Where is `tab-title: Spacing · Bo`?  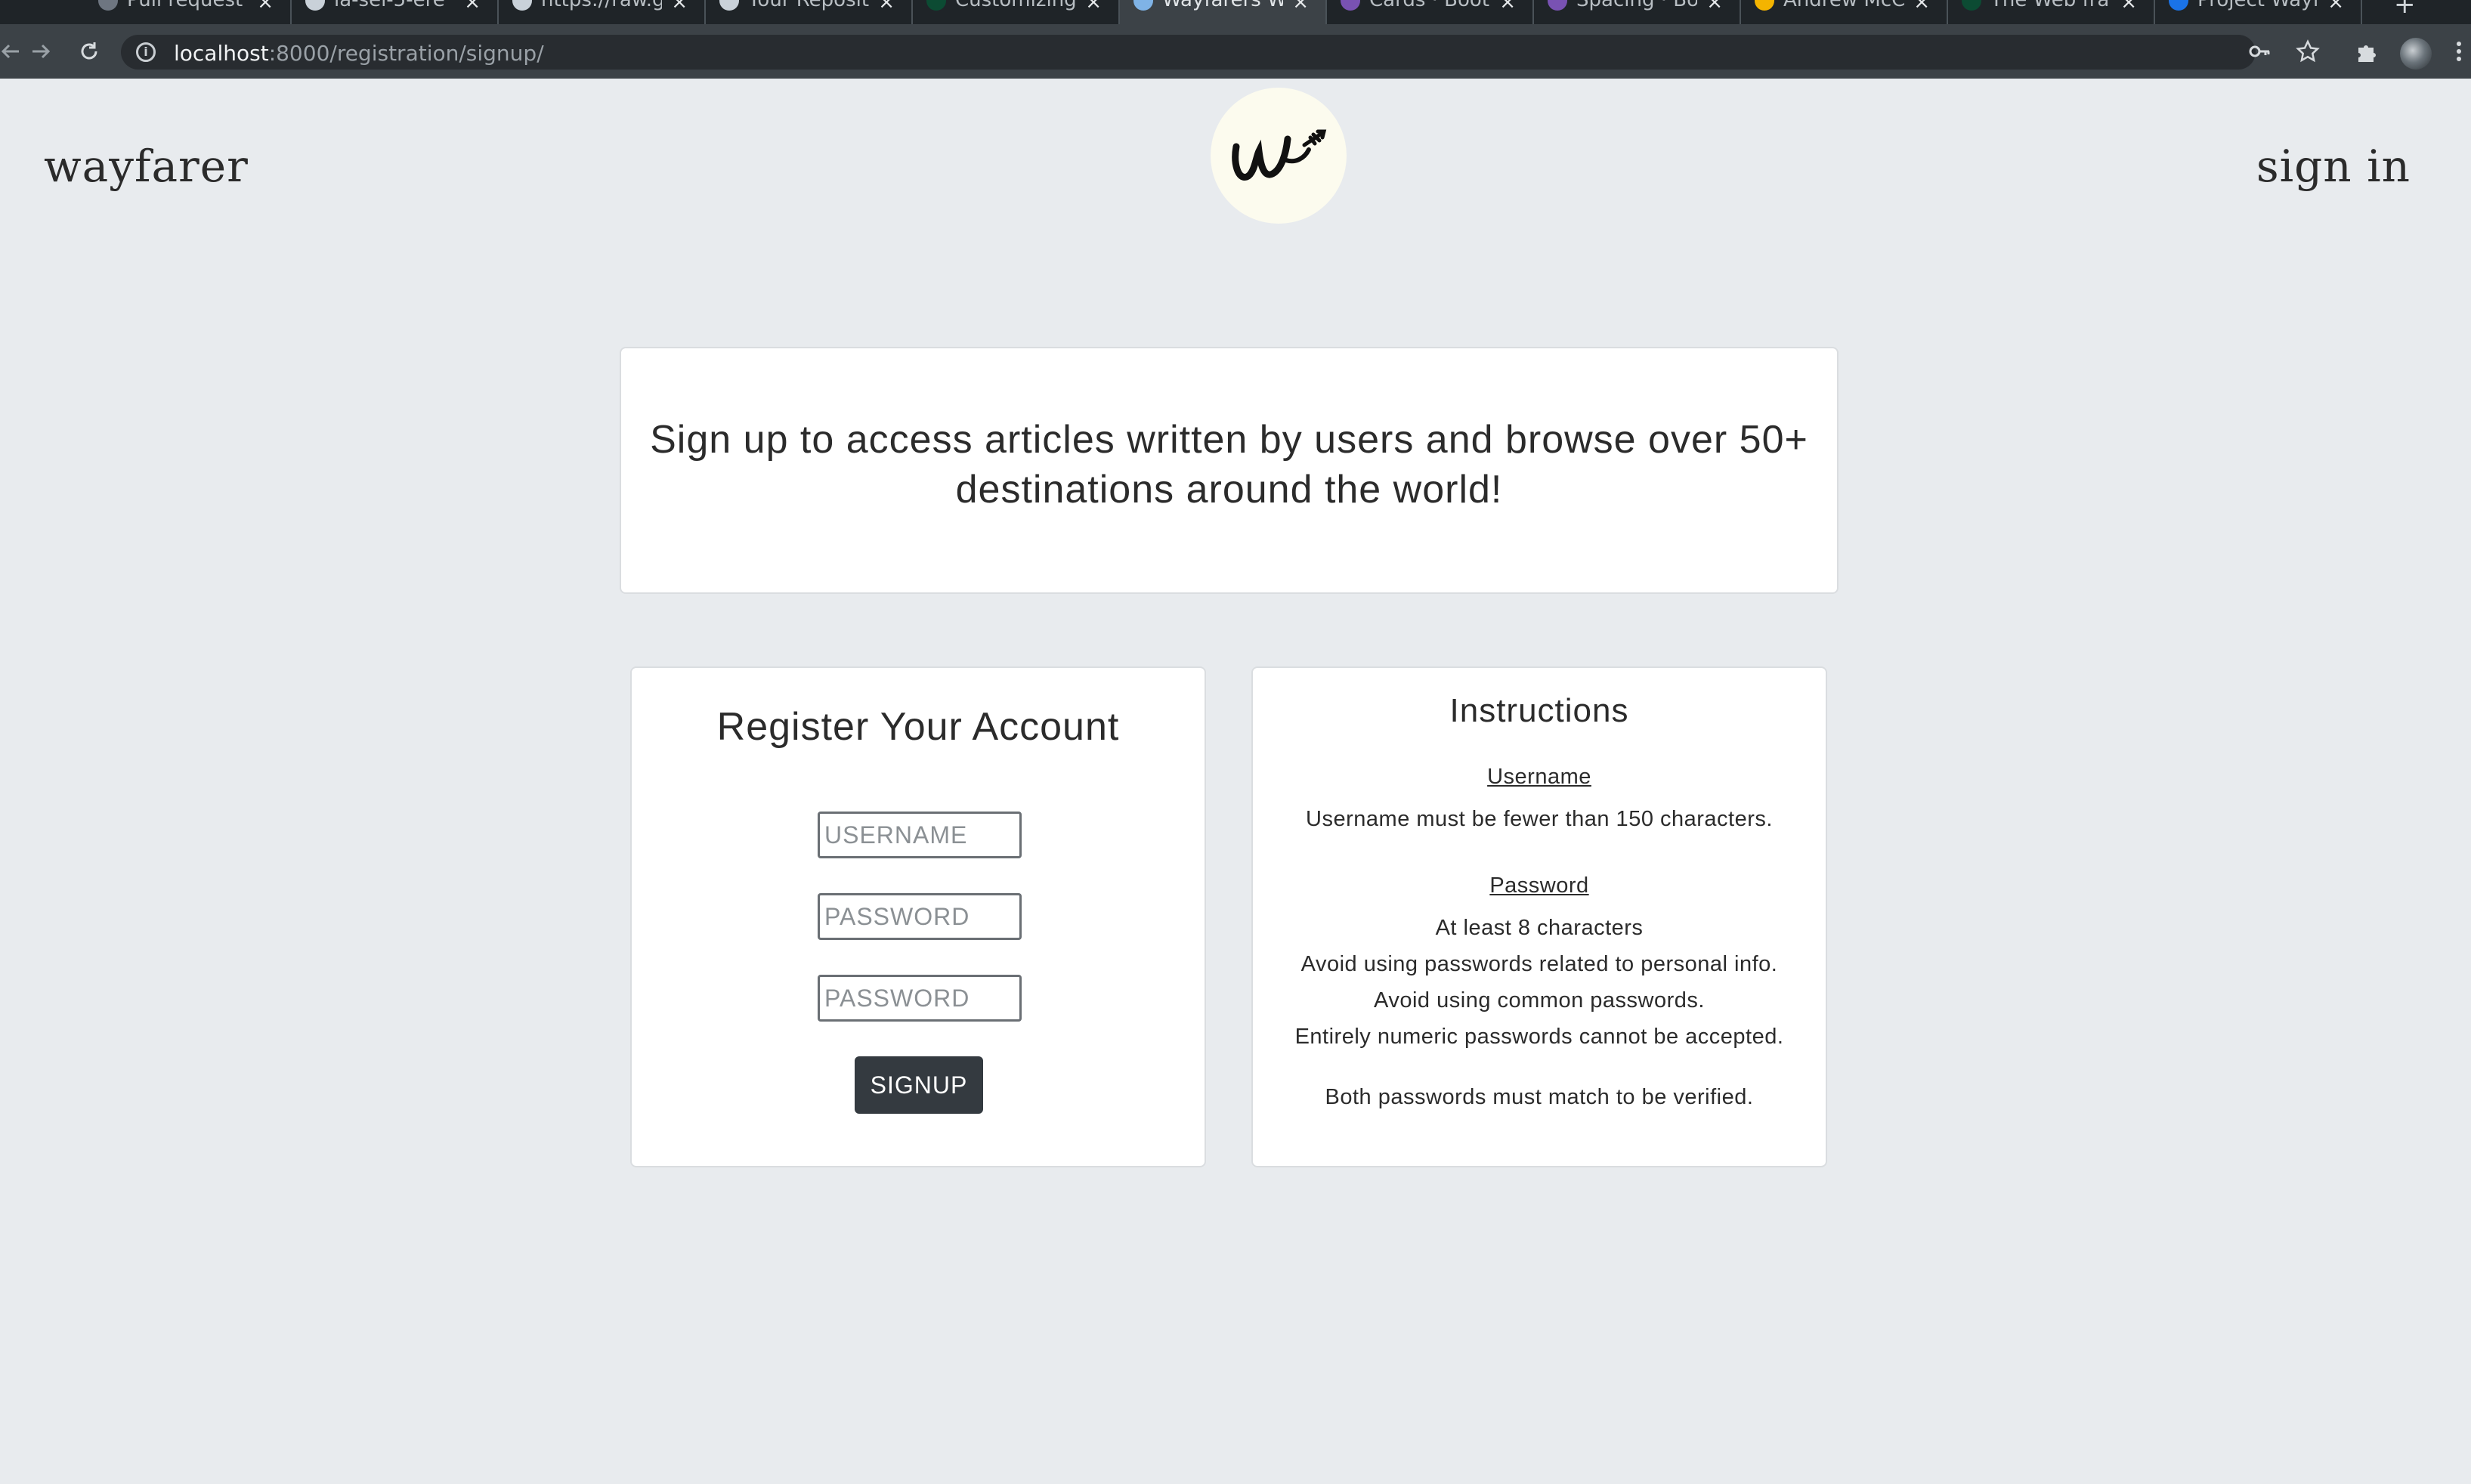
tab-title: Spacing · Bo is located at coordinates (1636, 5).